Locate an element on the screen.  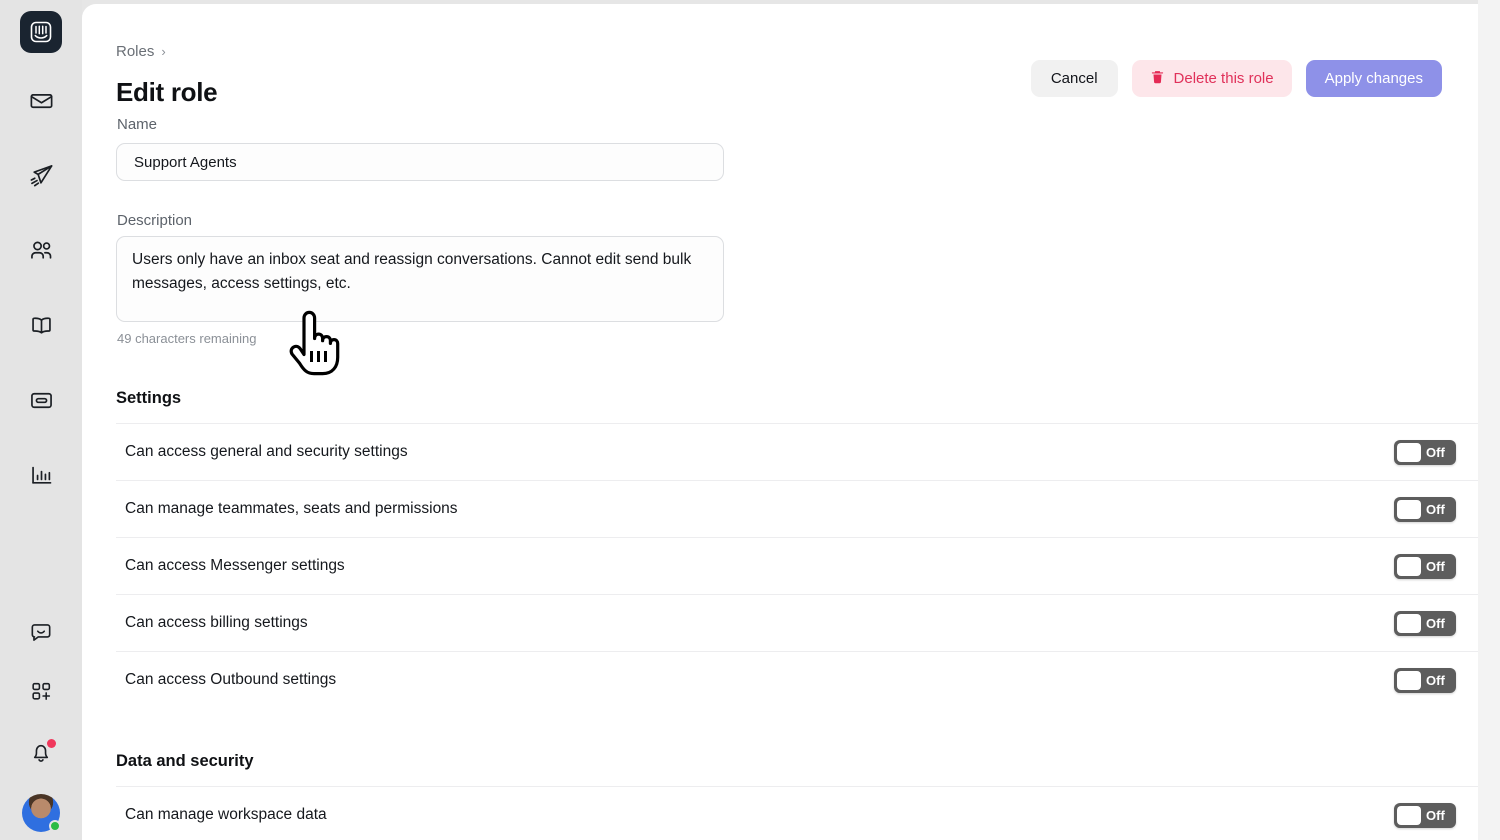
intercom-logo-icon is located at coordinates (41, 32).